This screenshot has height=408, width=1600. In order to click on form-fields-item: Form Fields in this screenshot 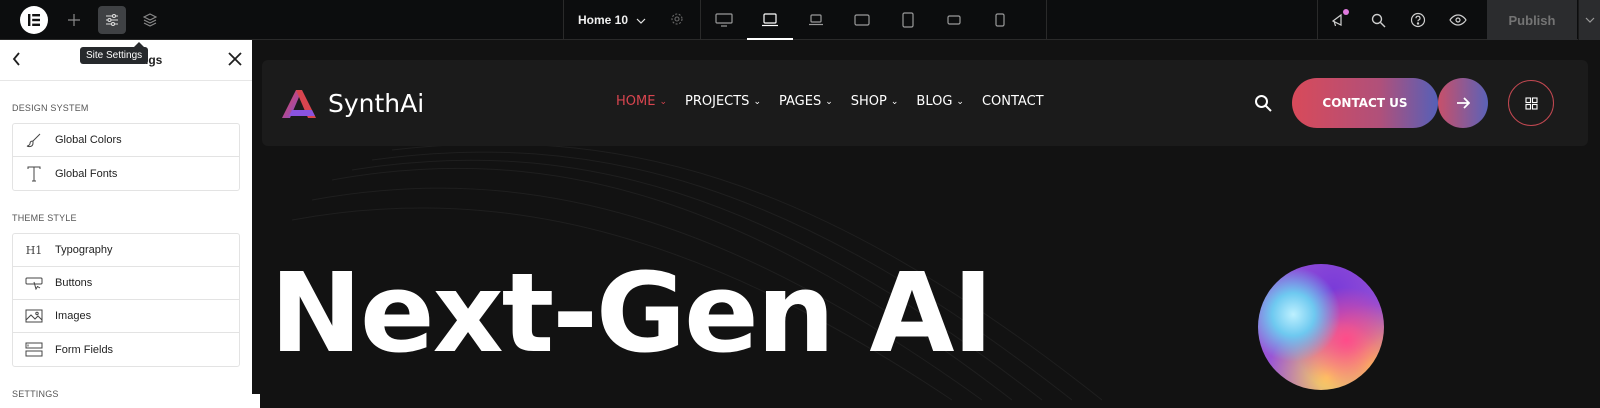, I will do `click(126, 349)`.